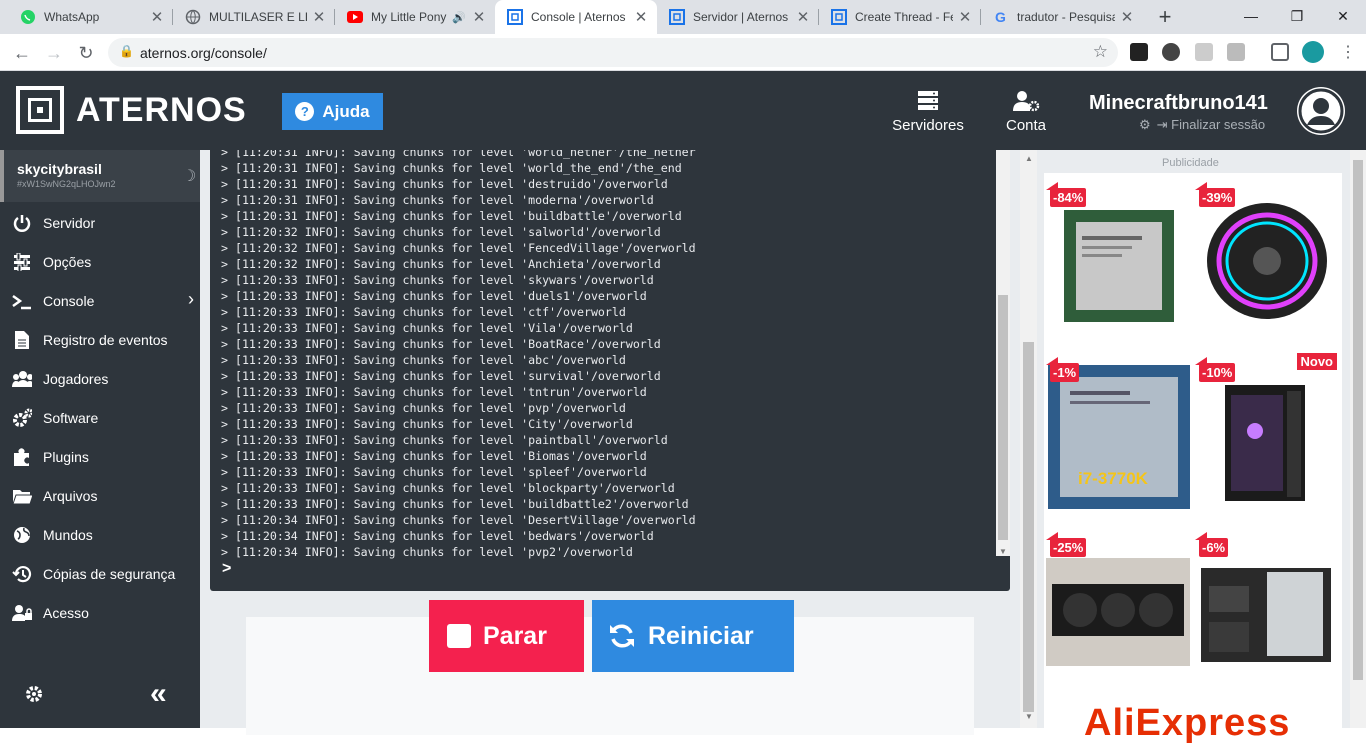  Describe the element at coordinates (100, 300) in the screenshot. I see `sidebar-item-console: Console ›` at that location.